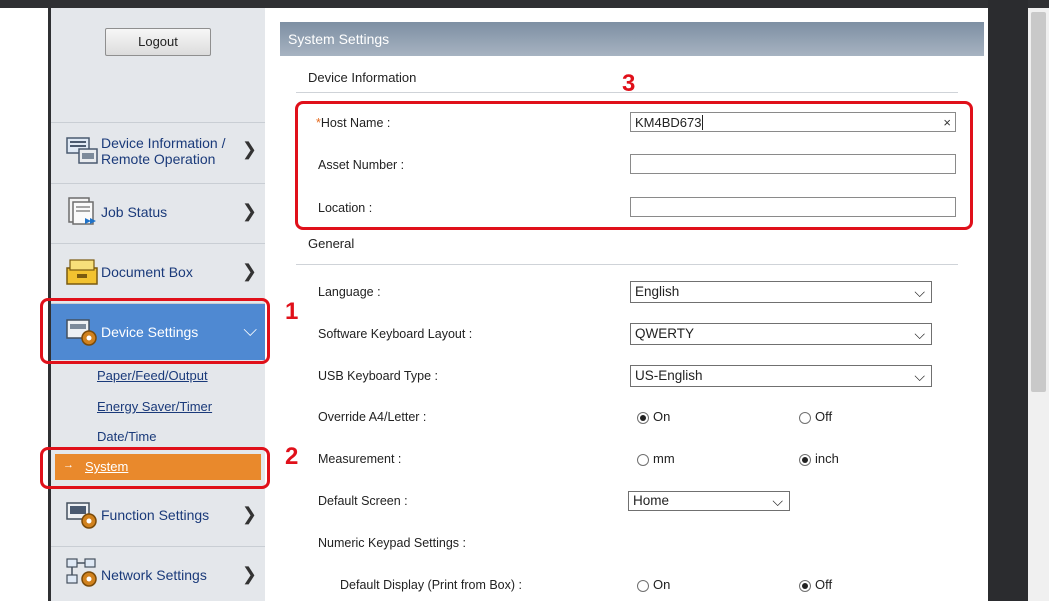 The width and height of the screenshot is (1049, 603). What do you see at coordinates (634, 165) in the screenshot?
I see `highlight-box-device-information` at bounding box center [634, 165].